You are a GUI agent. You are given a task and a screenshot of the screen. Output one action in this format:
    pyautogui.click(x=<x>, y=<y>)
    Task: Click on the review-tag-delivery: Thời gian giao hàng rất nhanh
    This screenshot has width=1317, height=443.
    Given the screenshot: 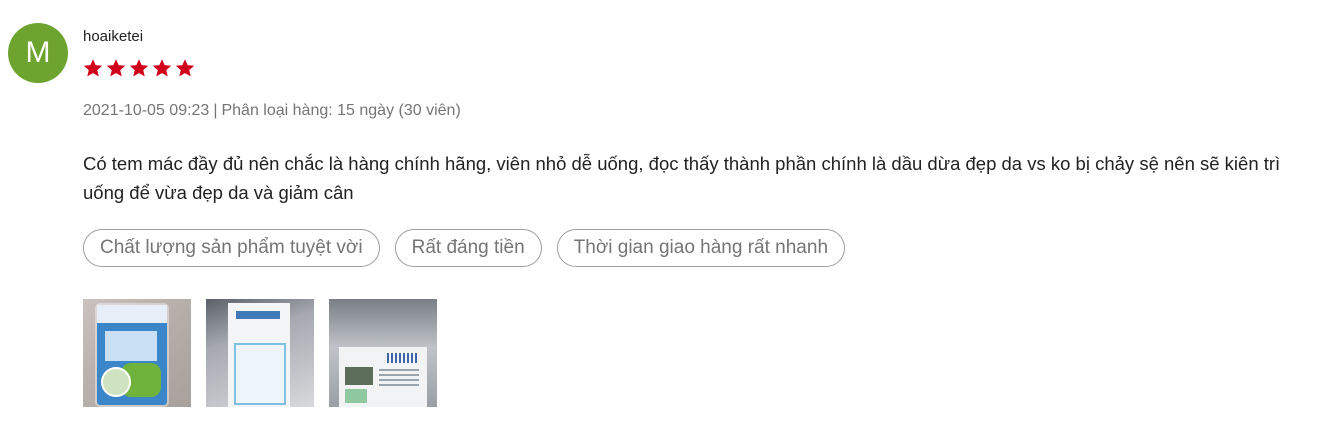 What is the action you would take?
    pyautogui.click(x=701, y=248)
    